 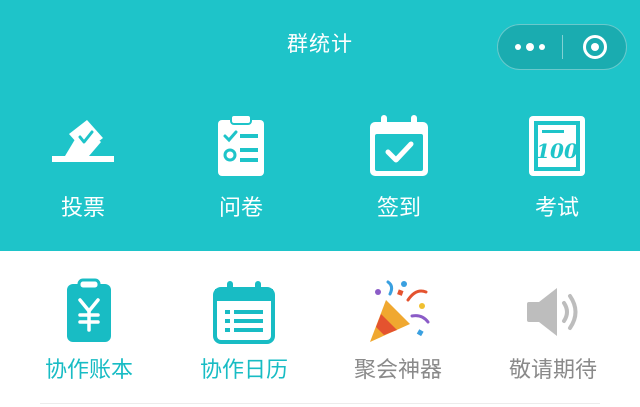 What do you see at coordinates (244, 312) in the screenshot?
I see `calendar-list-icon` at bounding box center [244, 312].